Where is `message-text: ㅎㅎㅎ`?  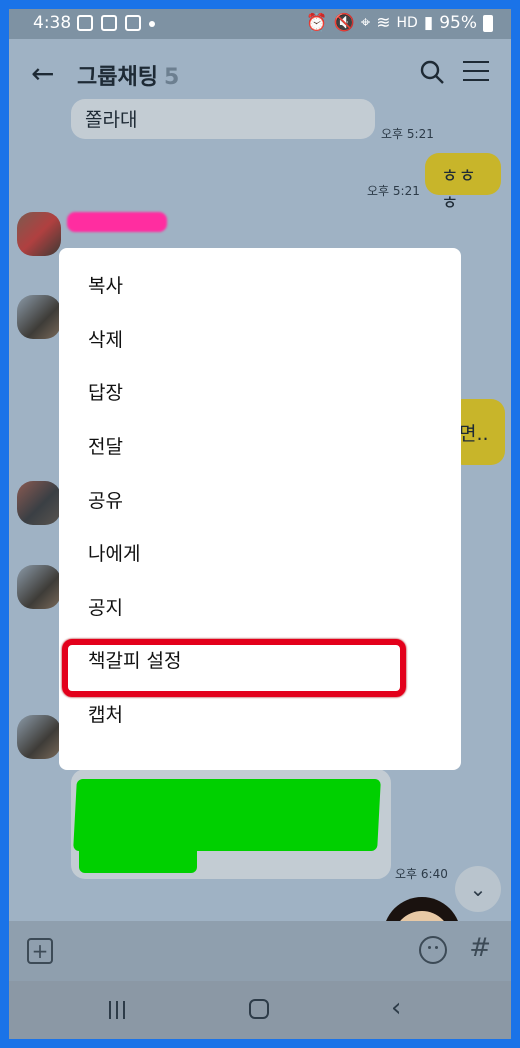 message-text: ㅎㅎㅎ is located at coordinates (458, 189).